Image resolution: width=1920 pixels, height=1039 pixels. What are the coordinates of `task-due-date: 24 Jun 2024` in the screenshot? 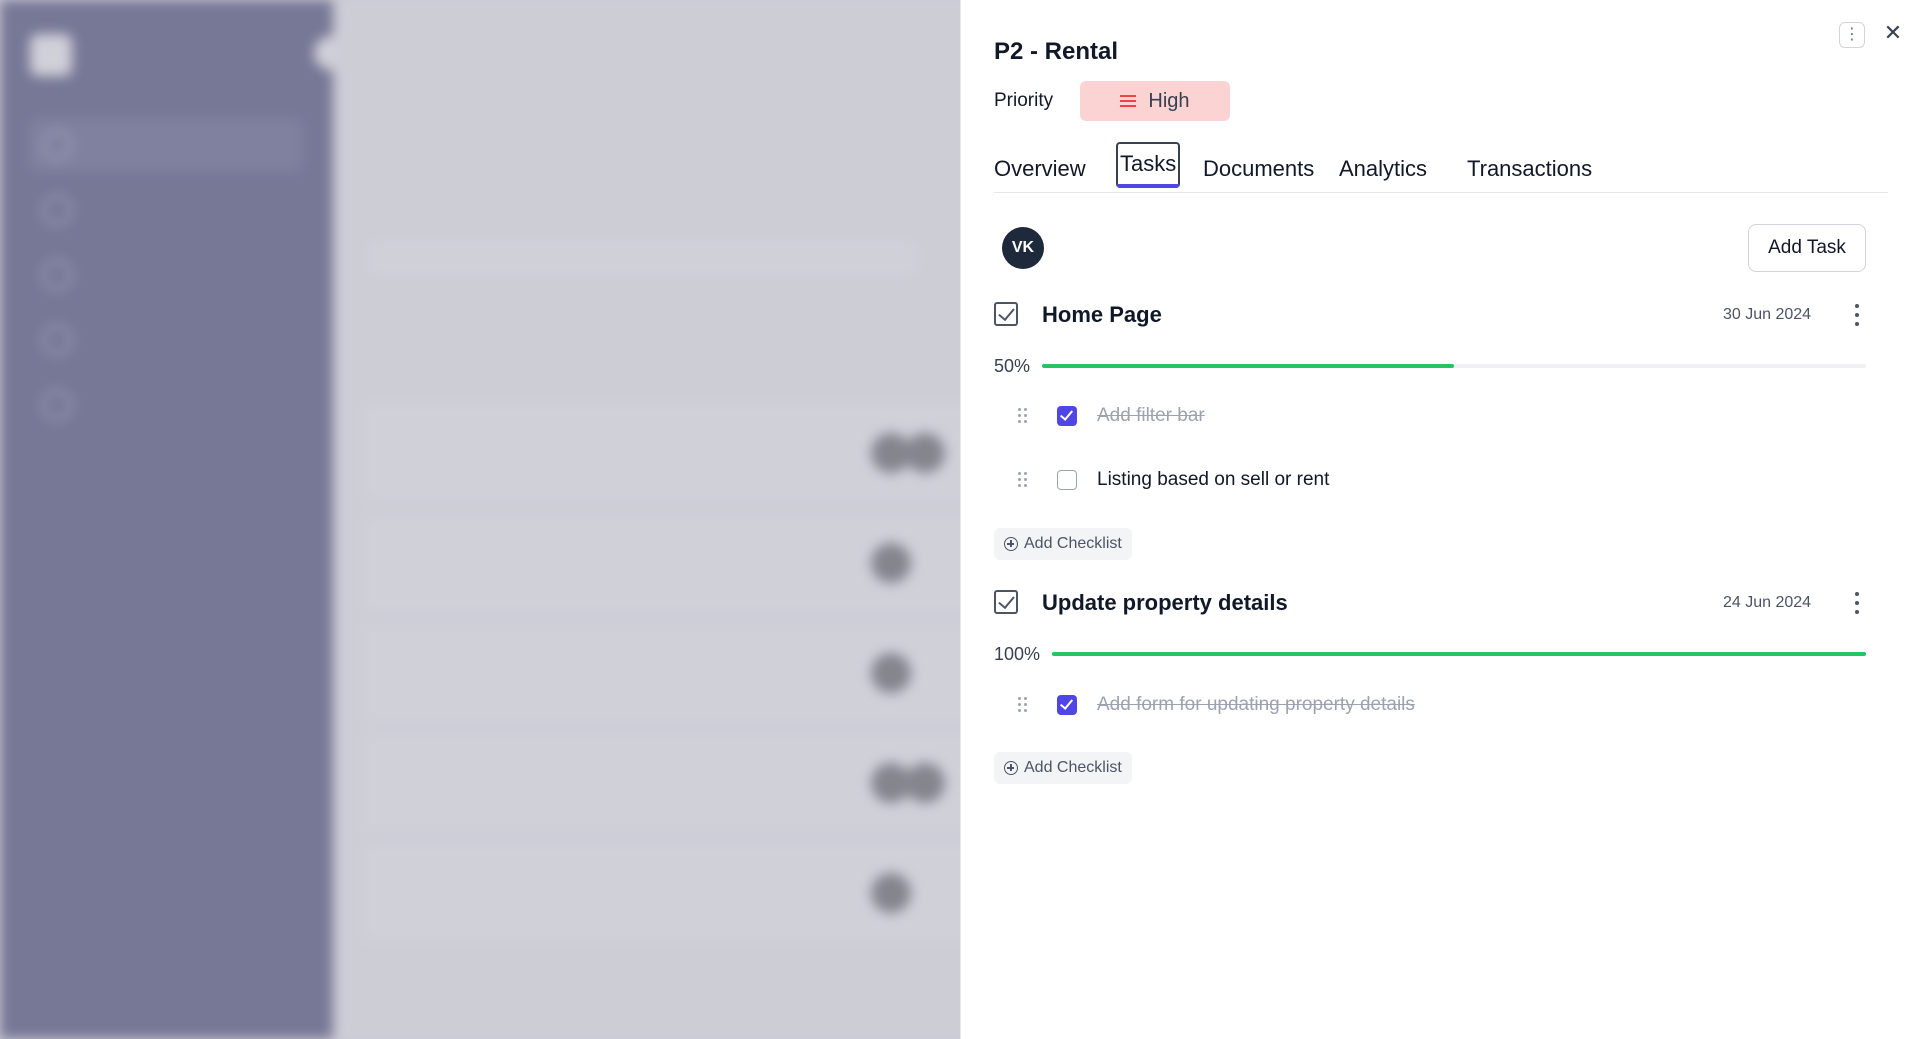 It's located at (1767, 602).